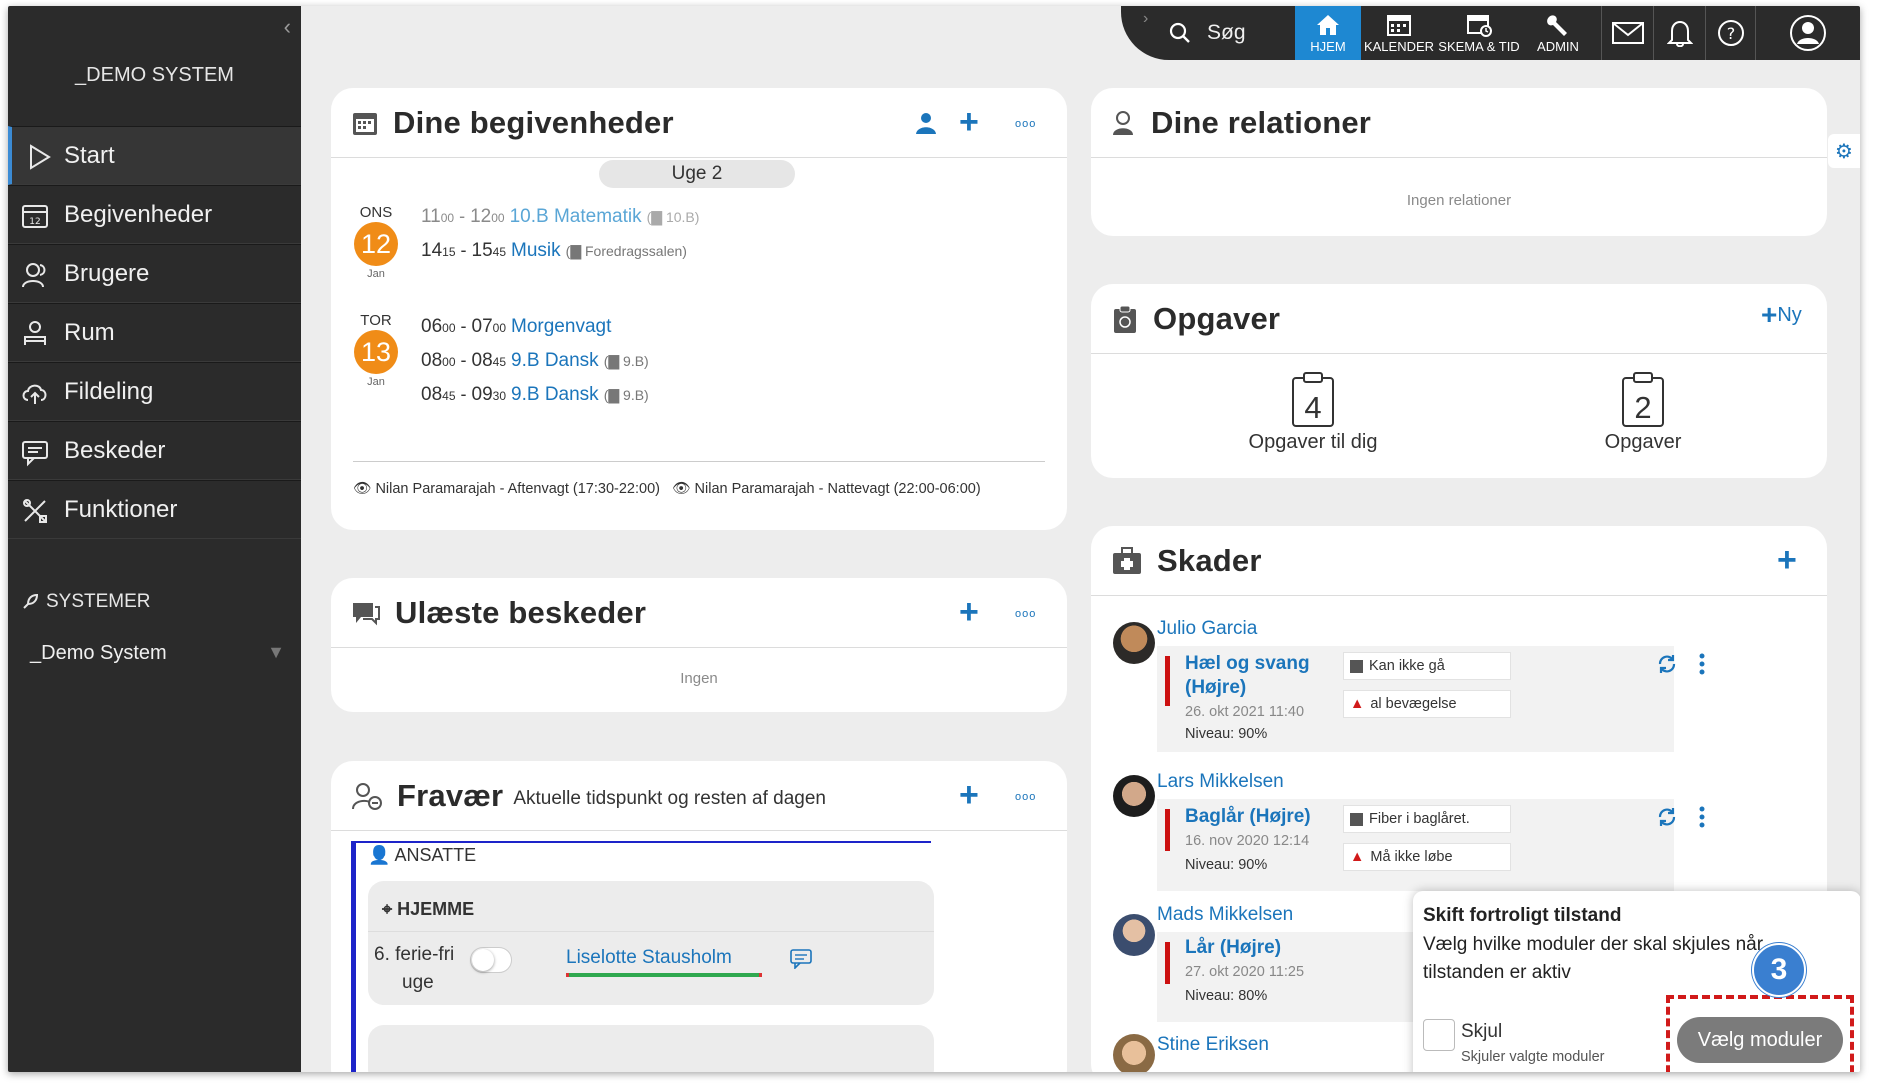  What do you see at coordinates (1459, 319) in the screenshot?
I see `tasks-card-header: Opgaver +Ny` at bounding box center [1459, 319].